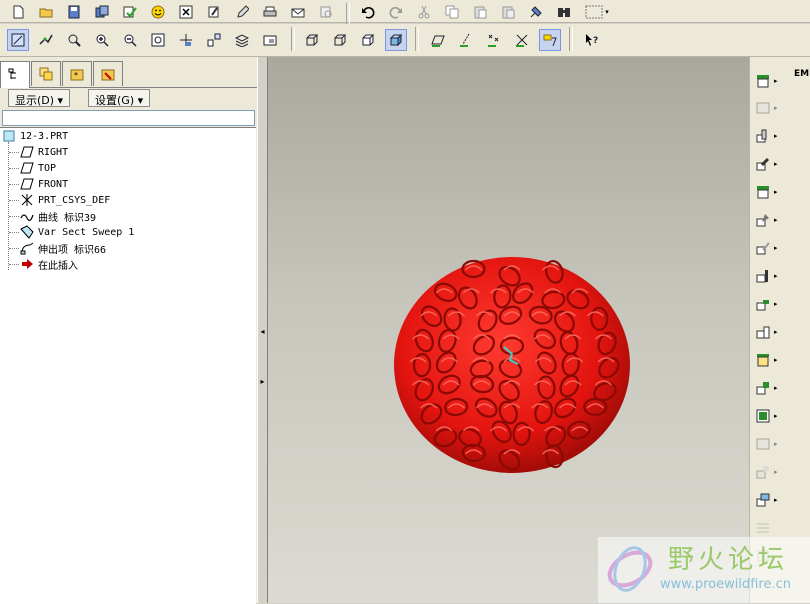 The image size is (810, 604). Describe the element at coordinates (550, 40) in the screenshot. I see `annotations-icon` at that location.